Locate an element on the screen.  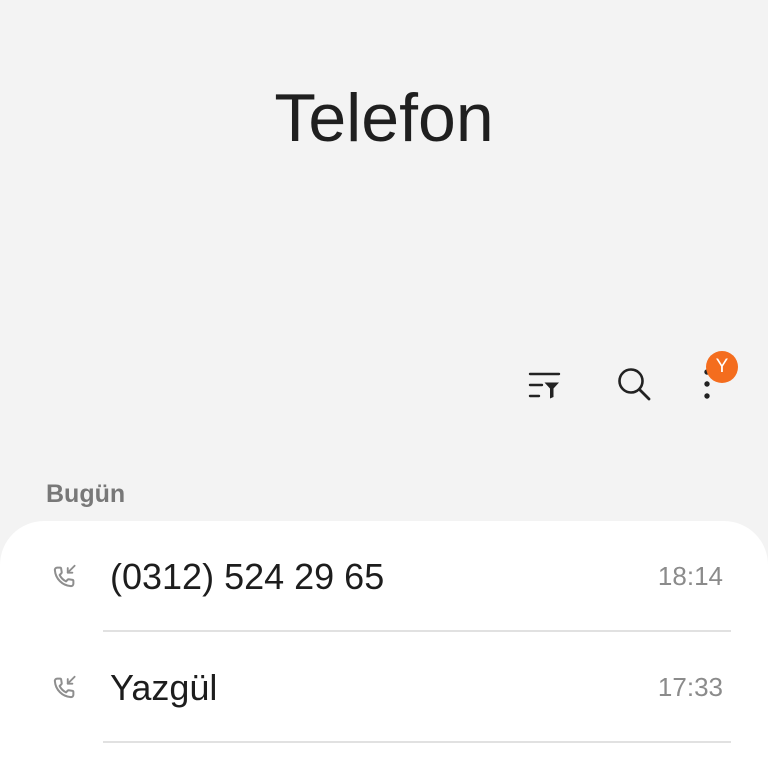
call-time: 18:14 is located at coordinates (690, 576).